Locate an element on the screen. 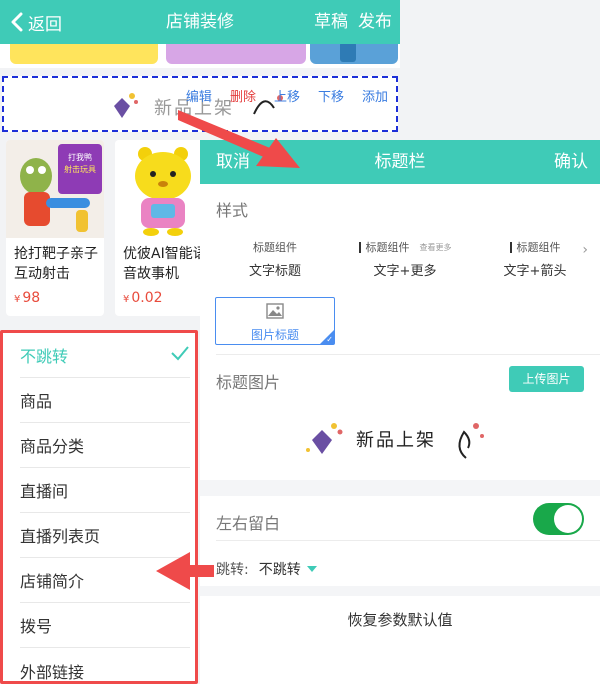 This screenshot has width=600, height=684. jump-option-label: 直播列表页 is located at coordinates (60, 536).